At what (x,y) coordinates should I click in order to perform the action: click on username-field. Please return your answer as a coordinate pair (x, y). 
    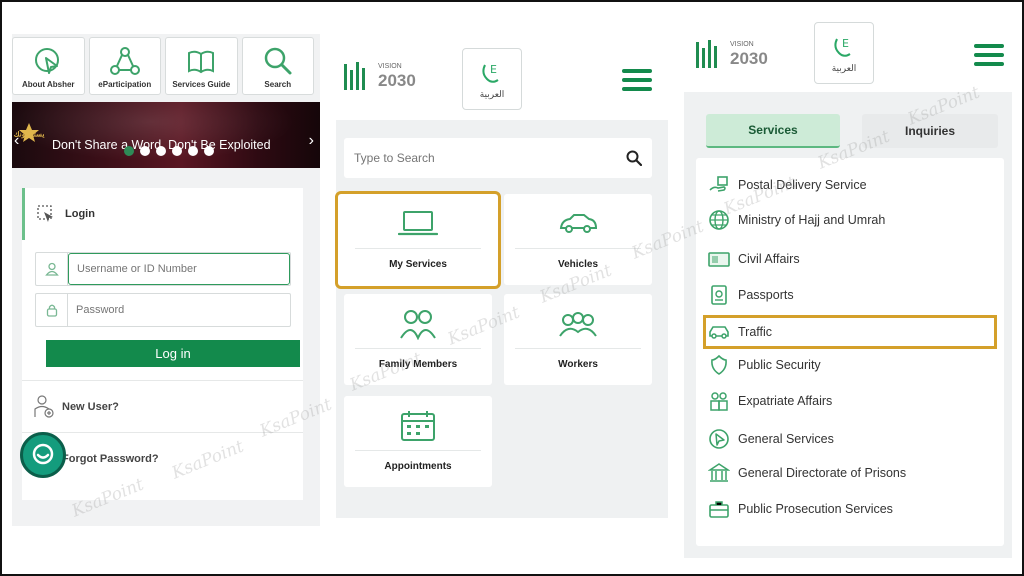
    Looking at the image, I should click on (163, 269).